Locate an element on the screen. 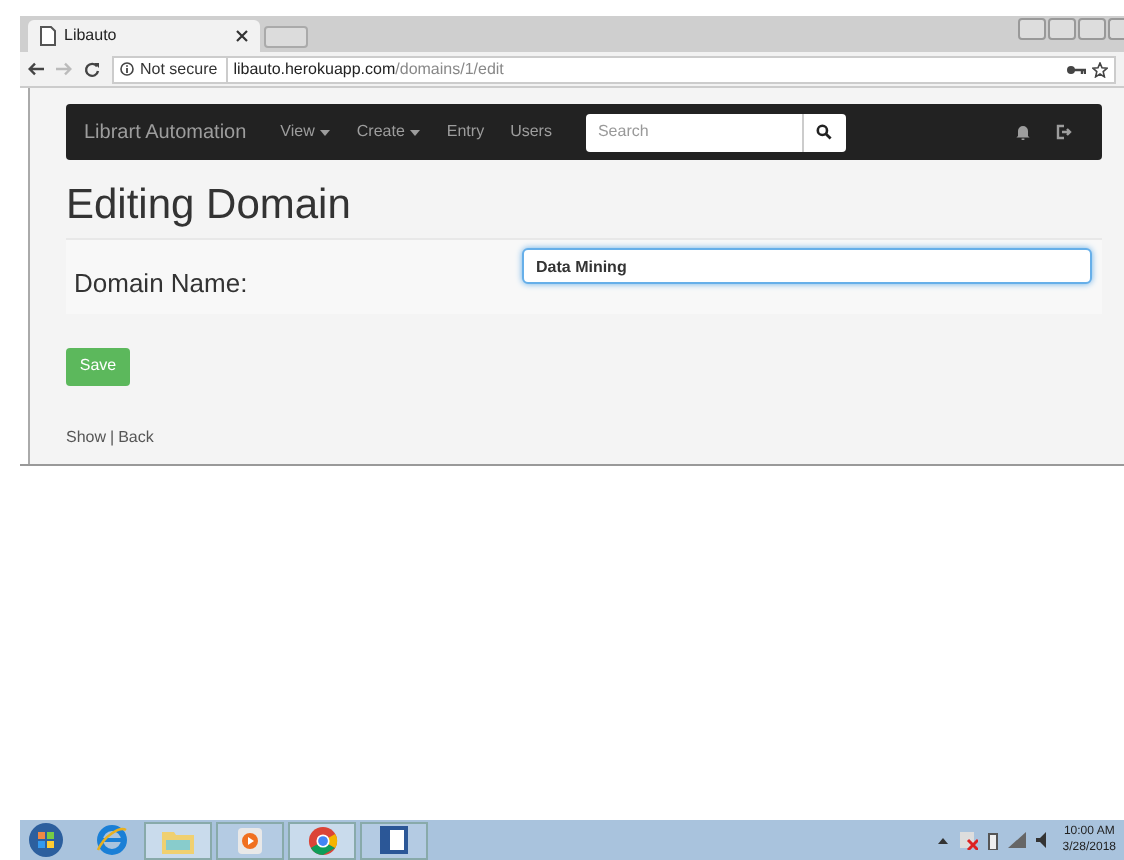 The height and width of the screenshot is (860, 1124). tray-arrow-icon is located at coordinates (943, 840).